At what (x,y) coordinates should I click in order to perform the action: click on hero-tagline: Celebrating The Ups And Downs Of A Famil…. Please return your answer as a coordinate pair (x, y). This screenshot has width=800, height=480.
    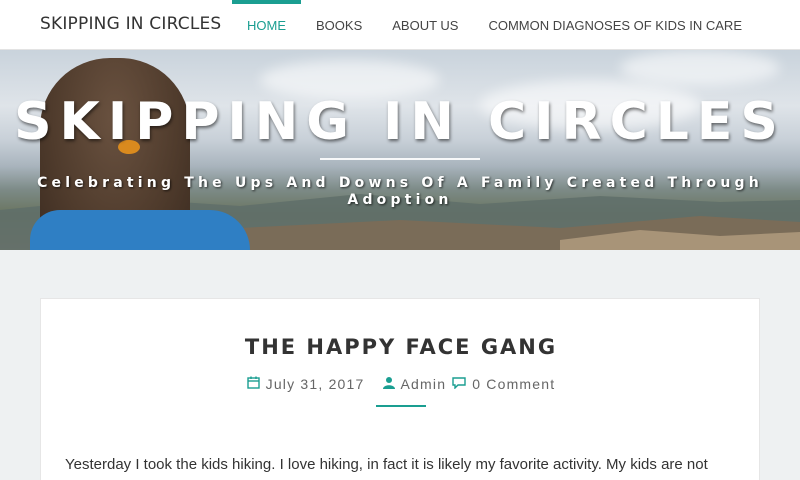
    Looking at the image, I should click on (400, 191).